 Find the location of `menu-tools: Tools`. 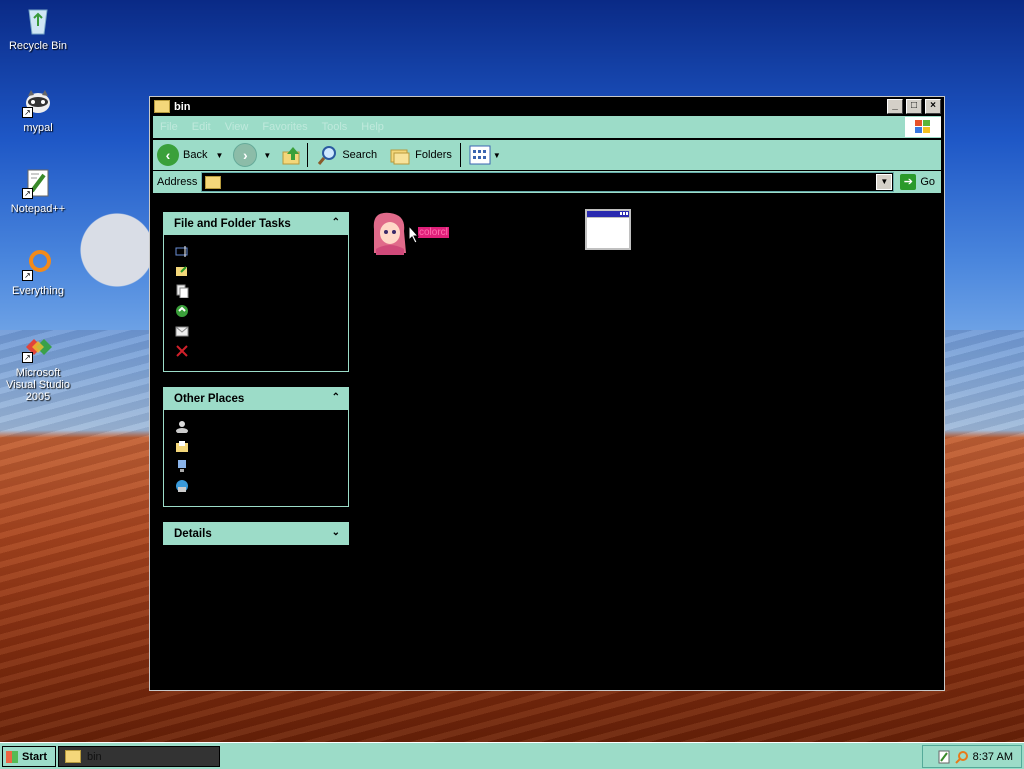

menu-tools: Tools is located at coordinates (335, 127).